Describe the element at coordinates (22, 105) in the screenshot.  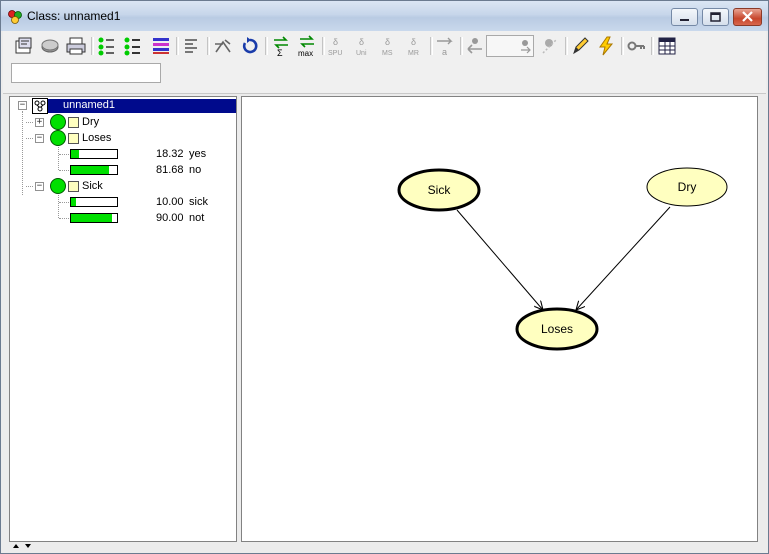
I see `root-collapse-toggle: −` at that location.